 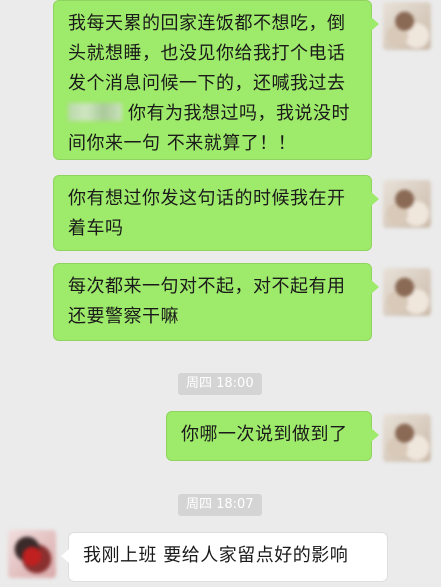 What do you see at coordinates (207, 53) in the screenshot?
I see `message-text-line: 头就想睡，也没见你给我打个电话` at bounding box center [207, 53].